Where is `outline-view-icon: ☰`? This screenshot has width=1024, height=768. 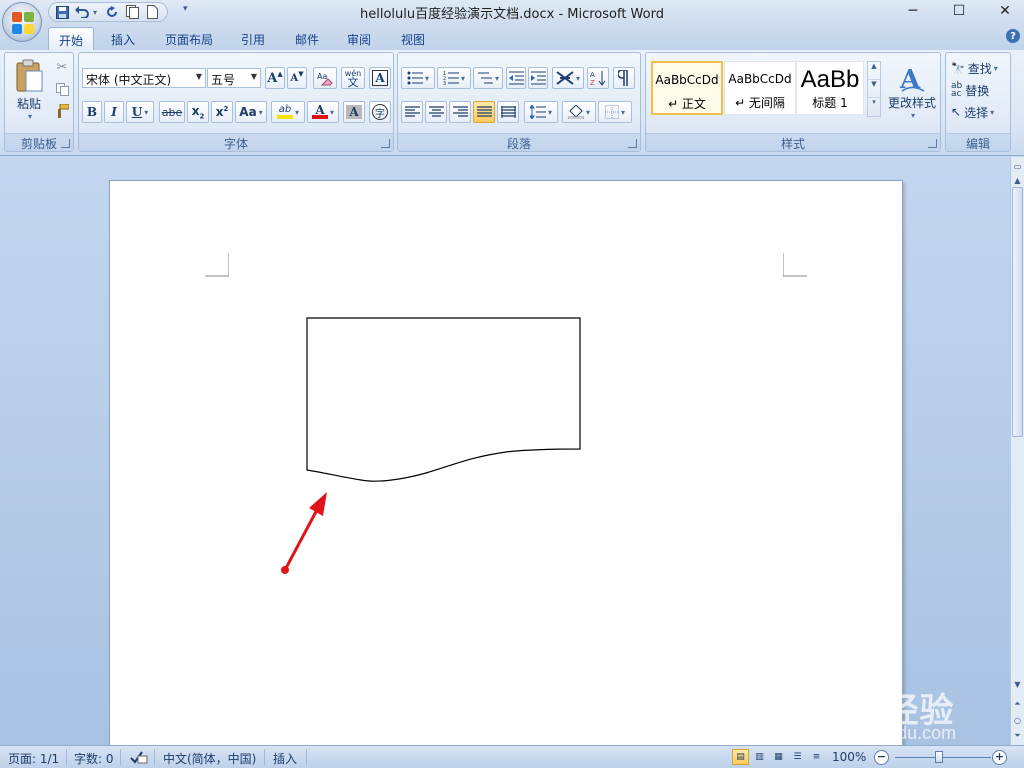
outline-view-icon: ☰ is located at coordinates (797, 757).